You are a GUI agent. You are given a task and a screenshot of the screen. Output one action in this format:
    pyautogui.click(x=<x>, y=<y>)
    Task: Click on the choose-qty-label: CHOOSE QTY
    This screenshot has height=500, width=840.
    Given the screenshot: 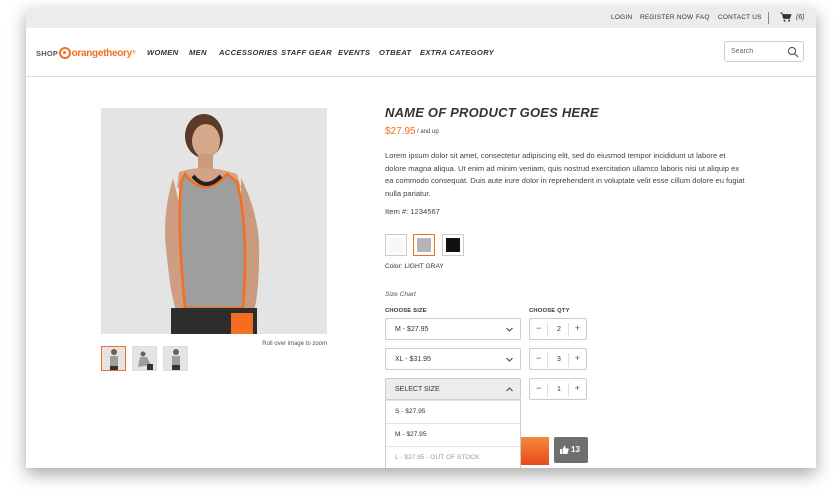 What is the action you would take?
    pyautogui.click(x=549, y=311)
    